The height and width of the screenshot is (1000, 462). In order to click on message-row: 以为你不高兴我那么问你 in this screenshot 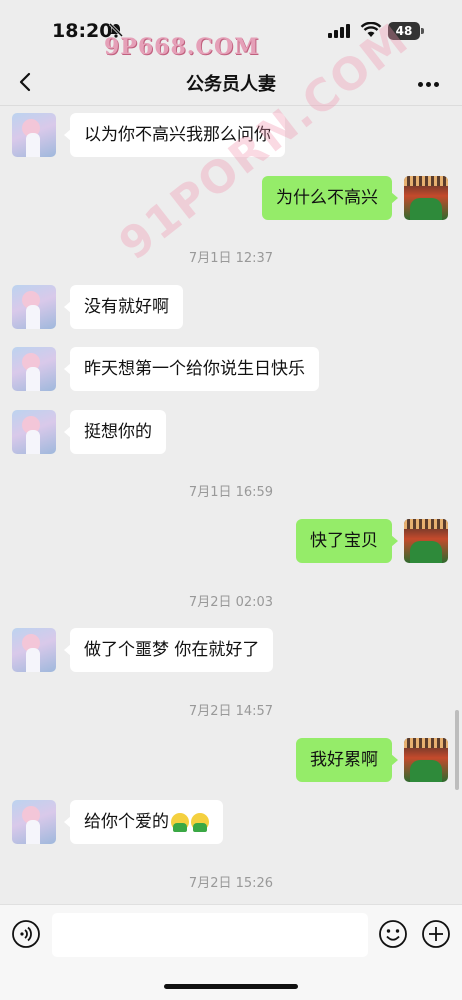, I will do `click(231, 135)`.